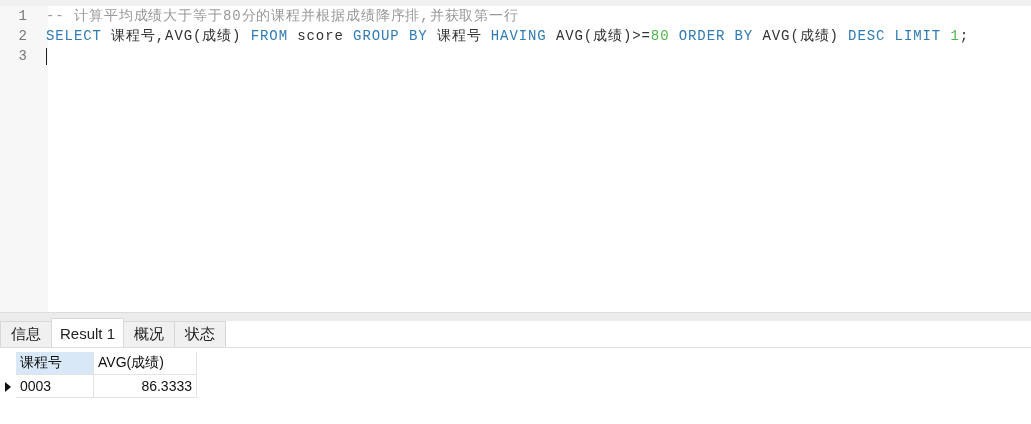 The width and height of the screenshot is (1031, 424). I want to click on table-cell: 86.3333, so click(145, 386).